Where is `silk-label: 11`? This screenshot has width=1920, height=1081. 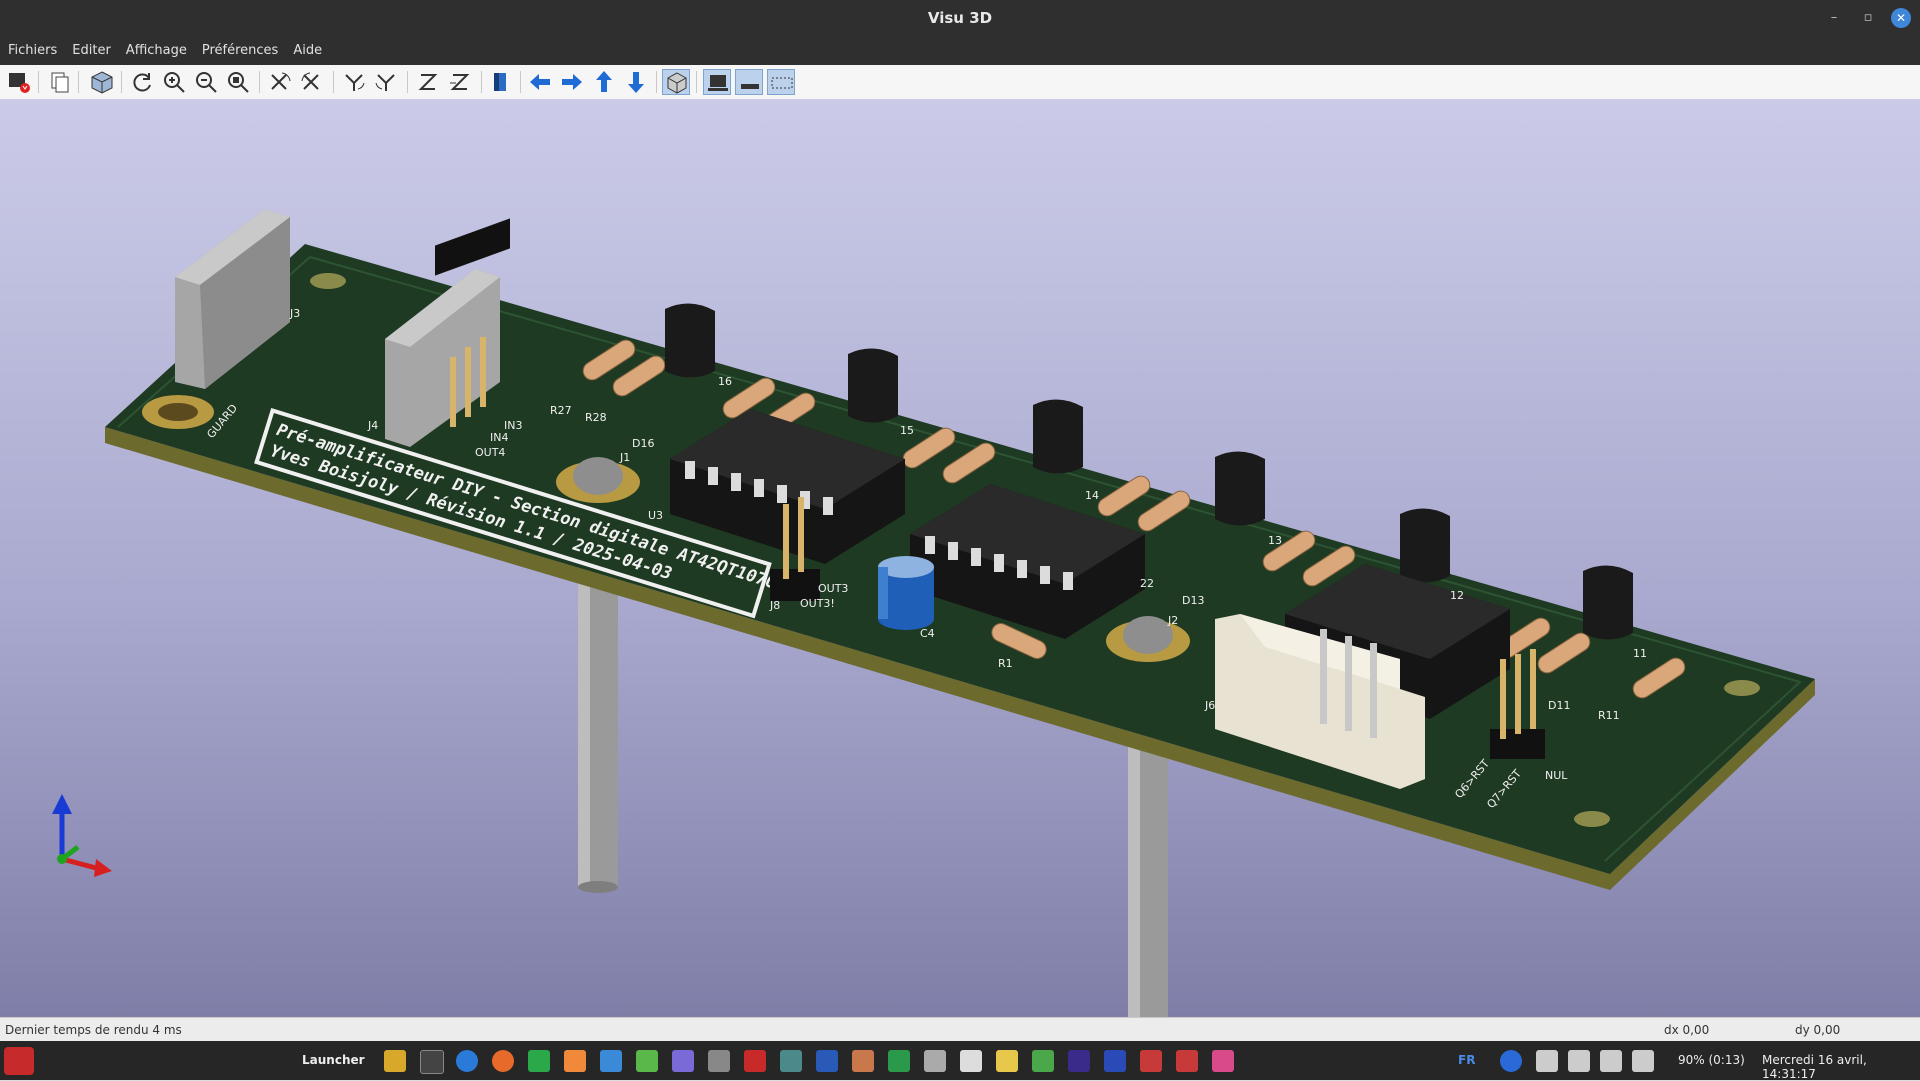
silk-label: 11 is located at coordinates (1640, 653).